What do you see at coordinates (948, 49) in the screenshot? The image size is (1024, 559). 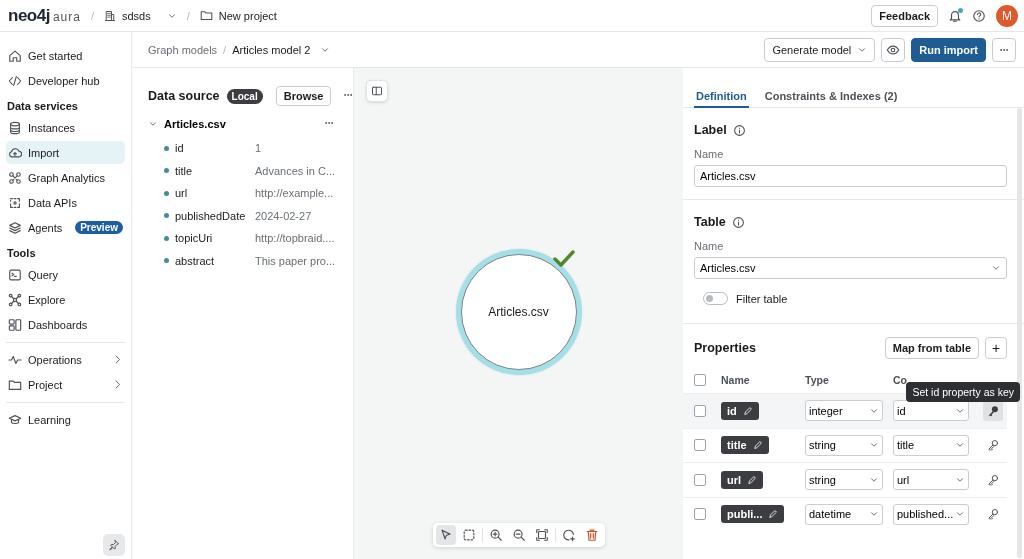 I see `run-import-button: Run import` at bounding box center [948, 49].